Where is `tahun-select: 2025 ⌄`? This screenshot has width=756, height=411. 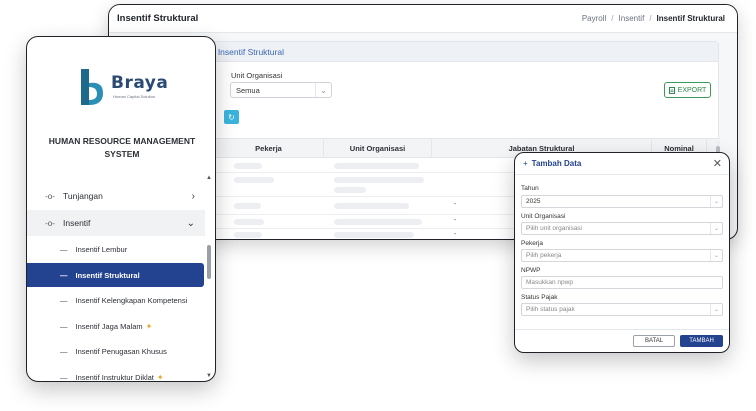
tahun-select: 2025 ⌄ is located at coordinates (622, 201).